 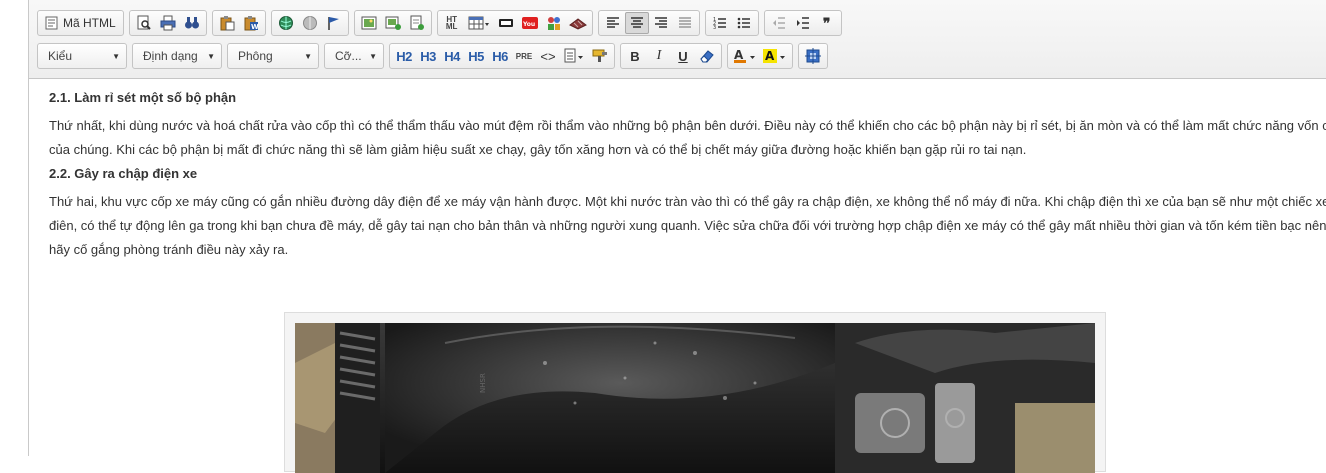 I want to click on format-combo: Định dạng ▼, so click(x=177, y=56).